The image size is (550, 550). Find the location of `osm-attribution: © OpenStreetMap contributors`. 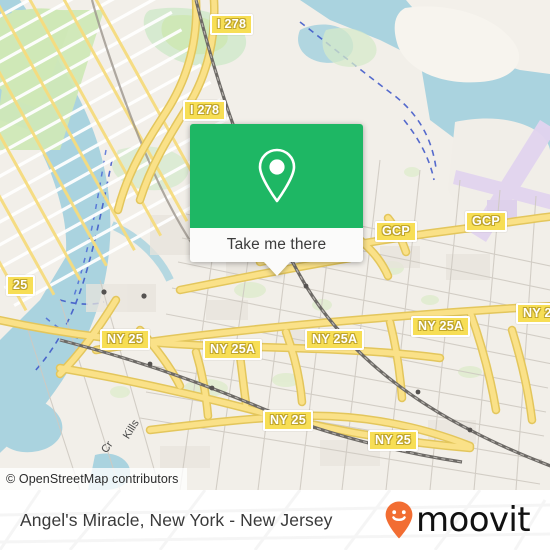

osm-attribution: © OpenStreetMap contributors is located at coordinates (93, 479).